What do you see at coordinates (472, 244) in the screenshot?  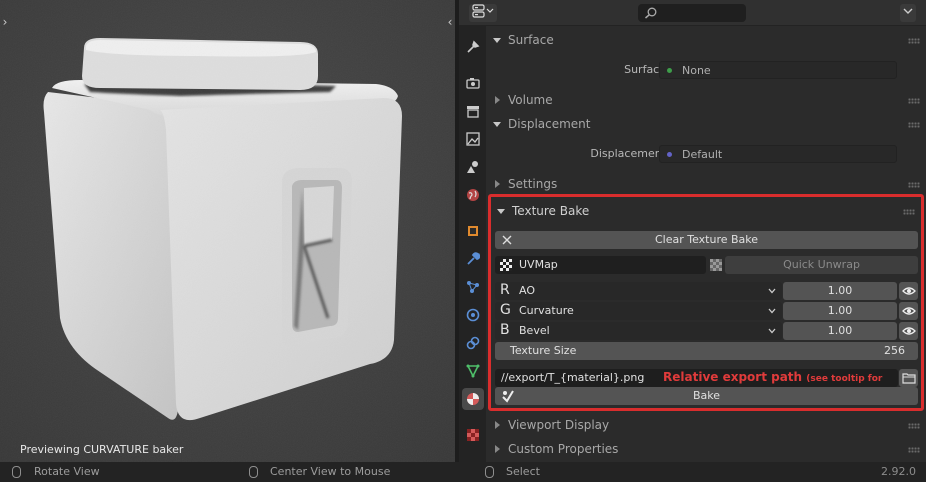 I see `properties-tabs` at bounding box center [472, 244].